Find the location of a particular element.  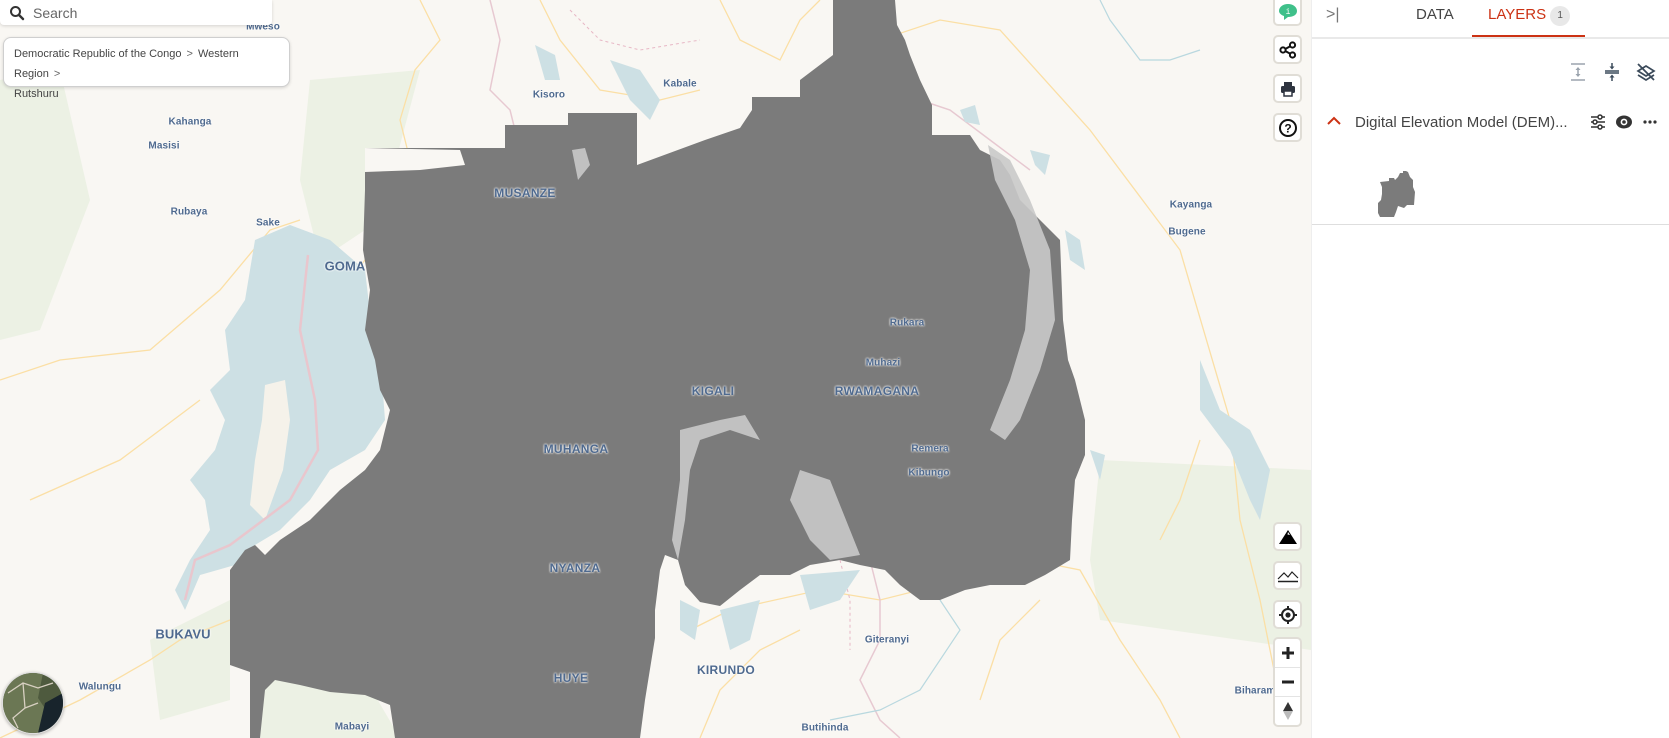

help-button: ? is located at coordinates (1287, 127).